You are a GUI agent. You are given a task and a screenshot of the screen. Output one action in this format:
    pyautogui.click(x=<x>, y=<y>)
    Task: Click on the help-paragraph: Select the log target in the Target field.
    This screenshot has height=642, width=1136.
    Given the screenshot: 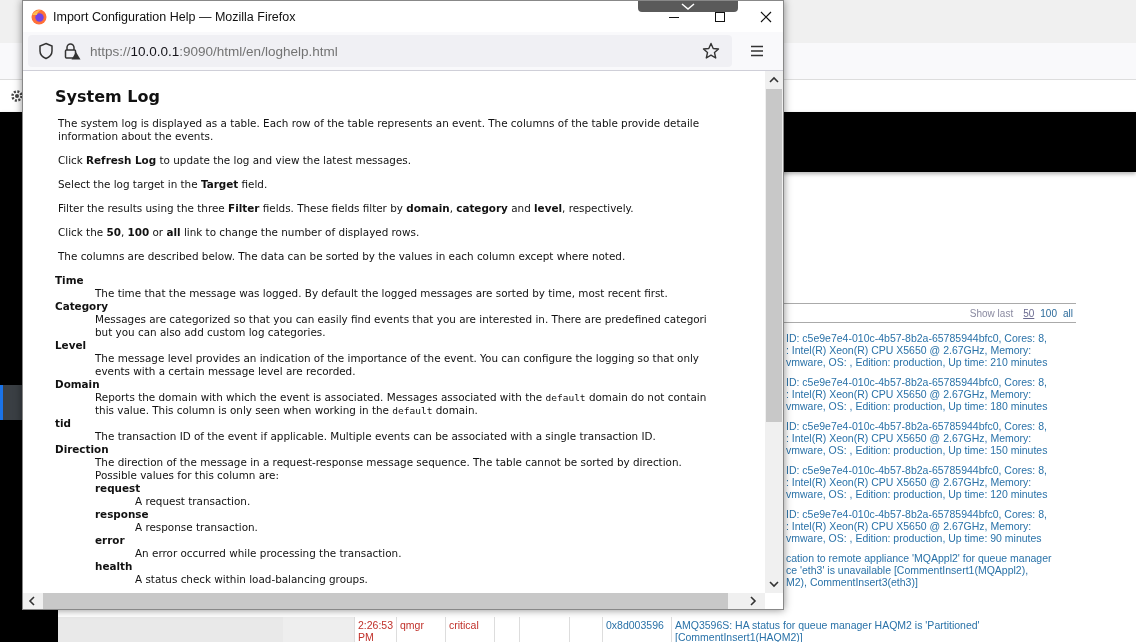 What is the action you would take?
    pyautogui.click(x=163, y=184)
    